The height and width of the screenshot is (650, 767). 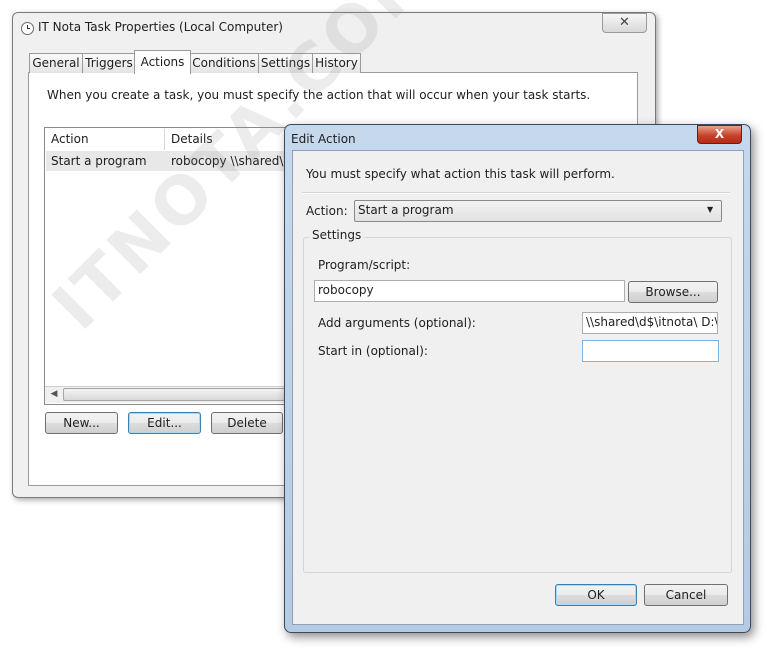 What do you see at coordinates (224, 63) in the screenshot?
I see `tab-conditions: Conditions` at bounding box center [224, 63].